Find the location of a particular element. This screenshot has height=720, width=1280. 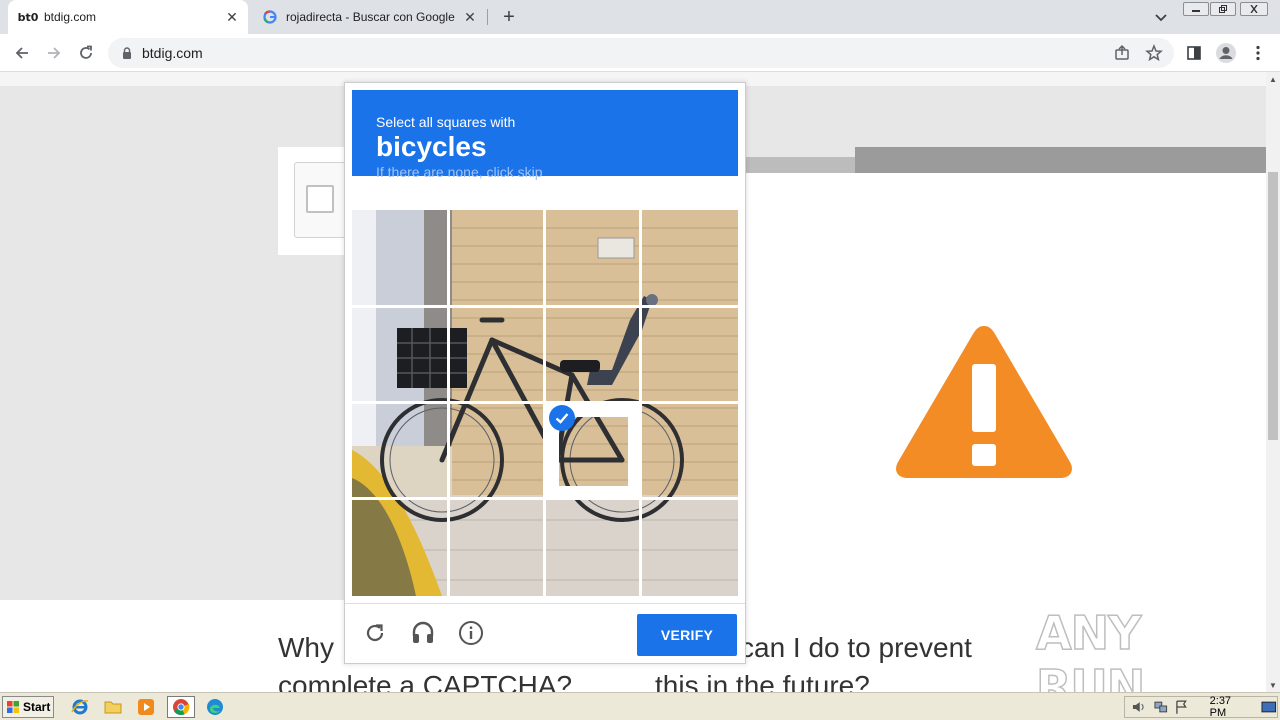

windows-taskbar: Start 2:37 PM is located at coordinates (640, 706).